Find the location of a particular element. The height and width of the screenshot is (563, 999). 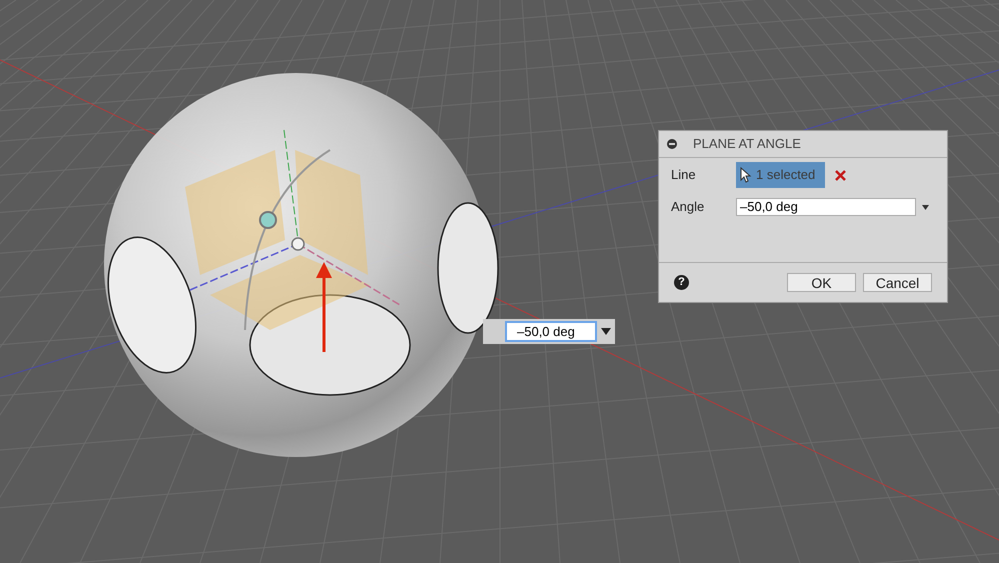

field-label: Line is located at coordinates (684, 175).